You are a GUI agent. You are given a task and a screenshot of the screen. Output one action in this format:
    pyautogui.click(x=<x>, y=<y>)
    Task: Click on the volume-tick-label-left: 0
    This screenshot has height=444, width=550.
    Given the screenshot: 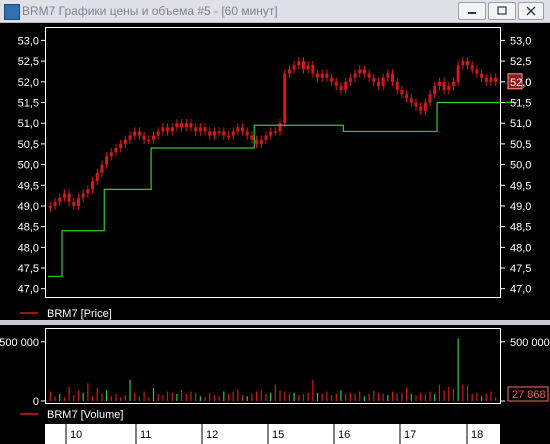 What is the action you would take?
    pyautogui.click(x=36, y=402)
    